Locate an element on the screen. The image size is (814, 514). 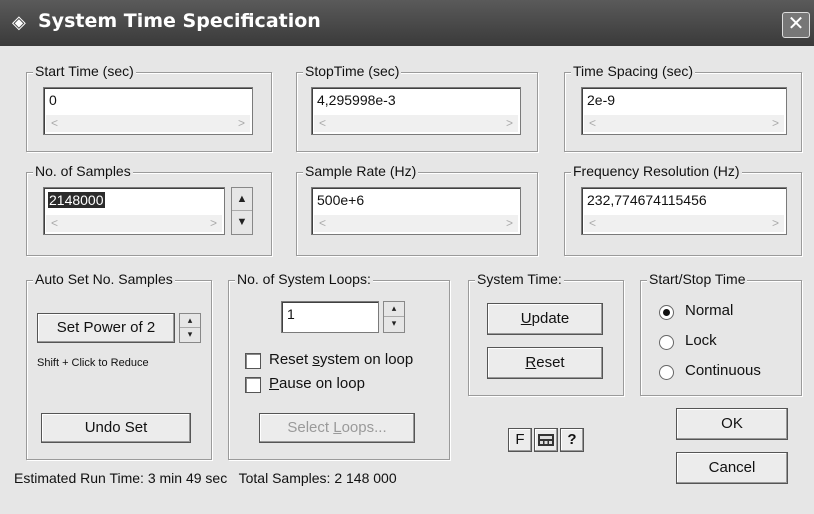
close-icon: ✕ is located at coordinates (796, 24).